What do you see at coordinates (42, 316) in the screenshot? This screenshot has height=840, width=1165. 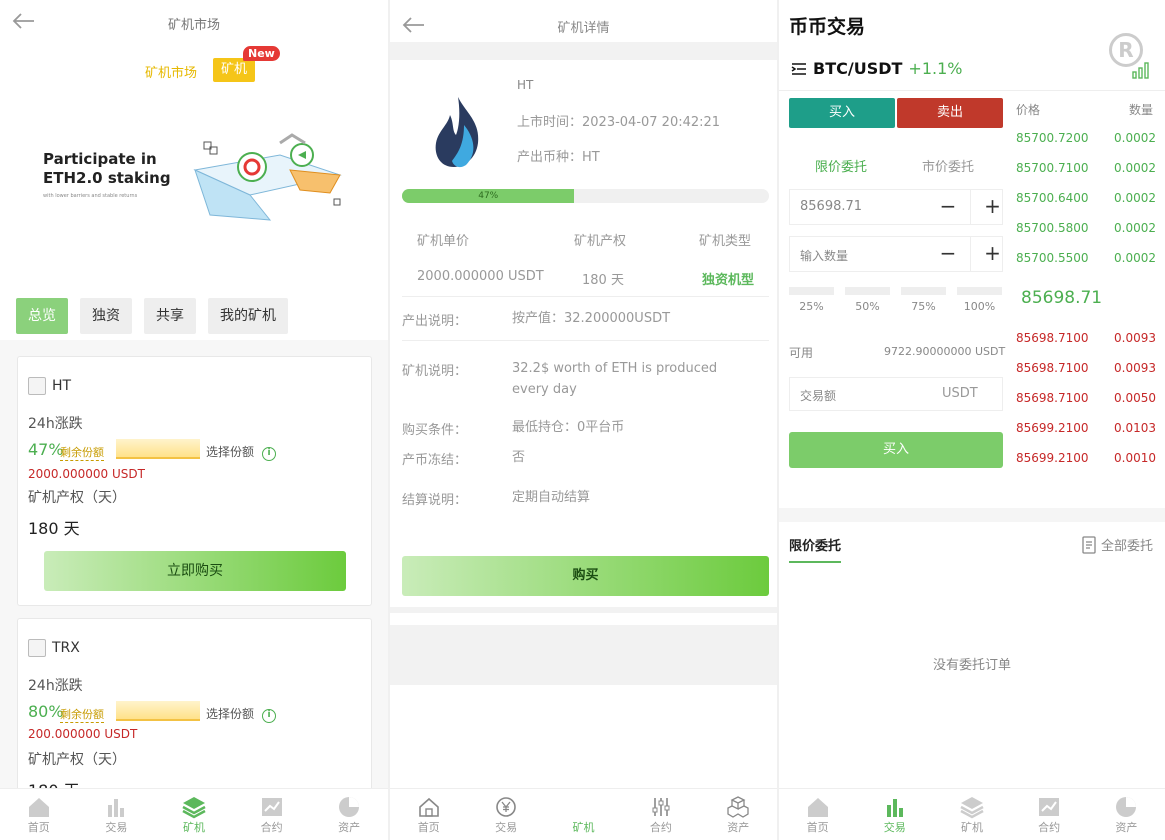 I see `tab-overview: 总览` at bounding box center [42, 316].